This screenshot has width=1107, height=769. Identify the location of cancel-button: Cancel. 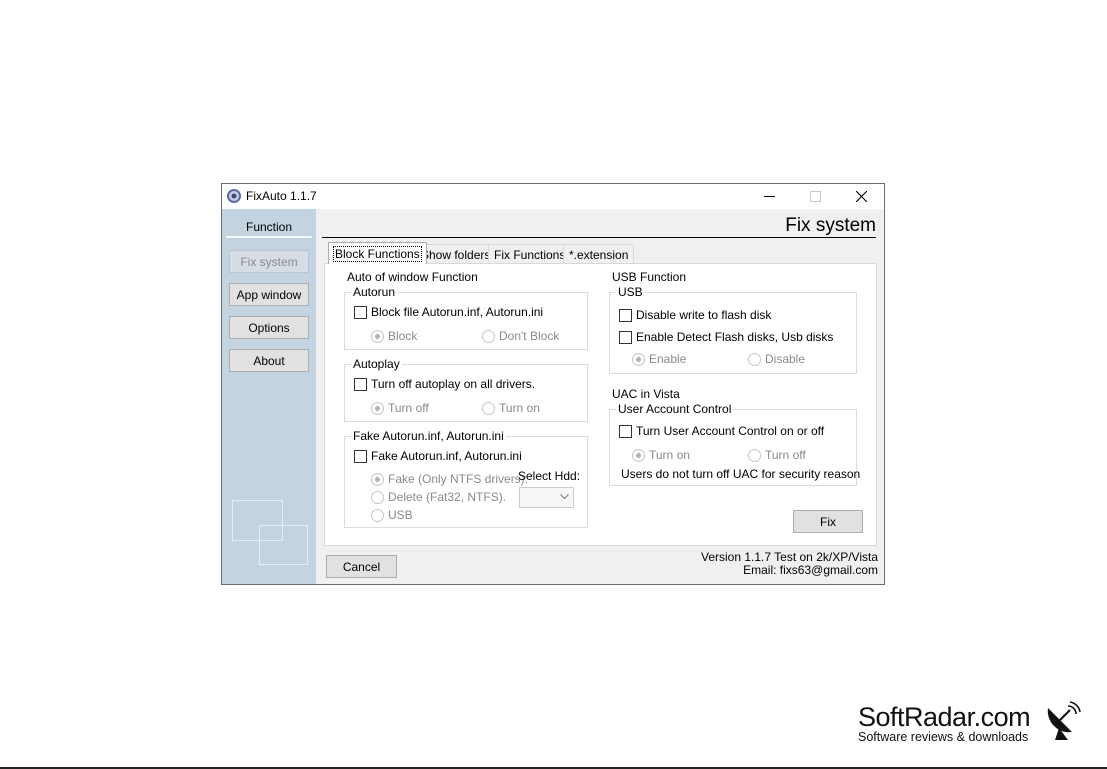
(361, 566).